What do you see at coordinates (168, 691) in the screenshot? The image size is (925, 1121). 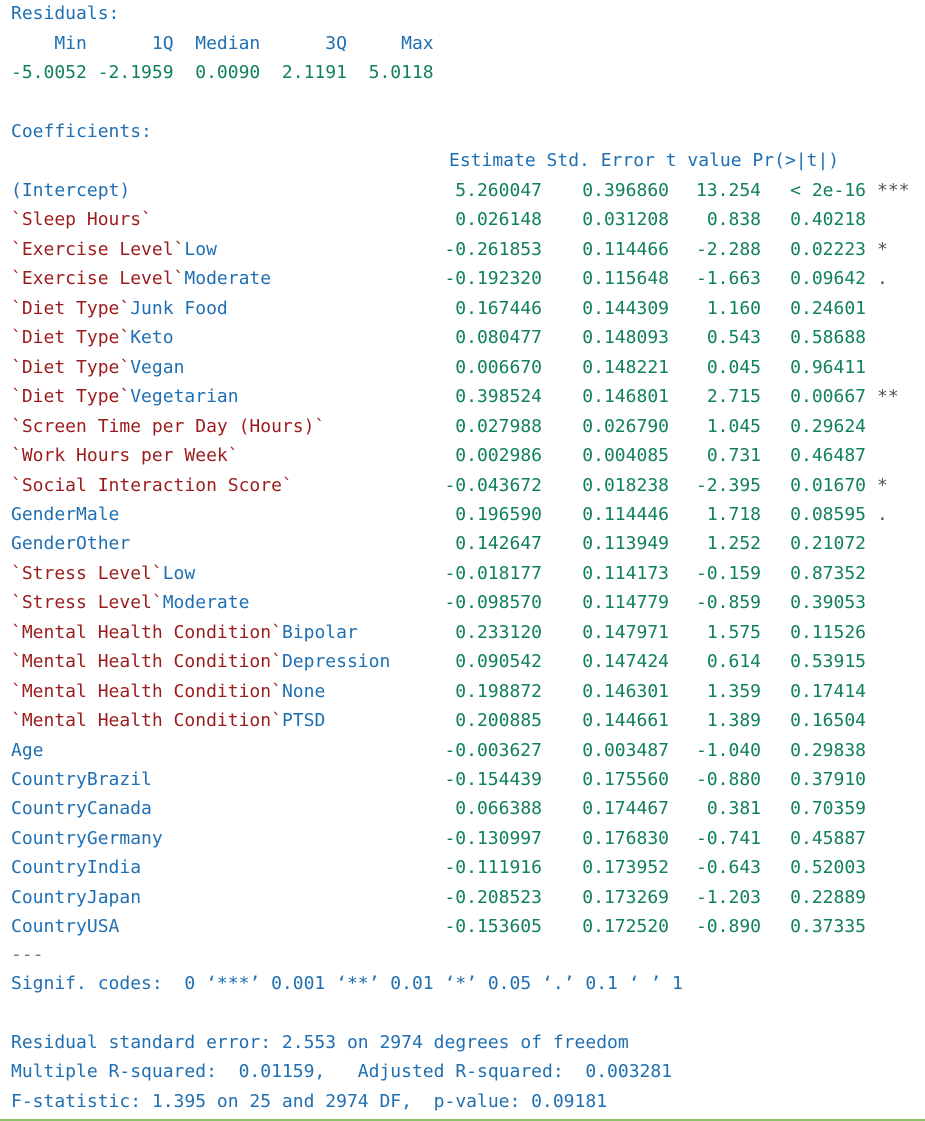 I see `coefficient-term: `Mental Health Condition`None` at bounding box center [168, 691].